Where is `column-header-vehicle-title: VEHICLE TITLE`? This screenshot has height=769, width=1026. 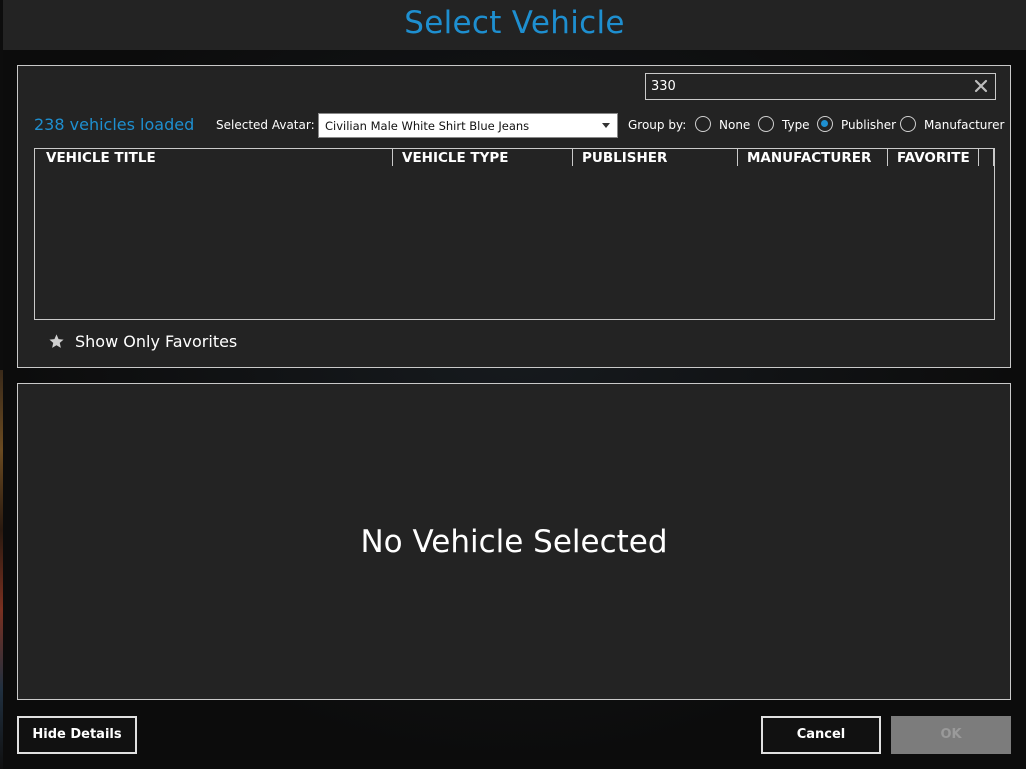
column-header-vehicle-title: VEHICLE TITLE is located at coordinates (213, 158).